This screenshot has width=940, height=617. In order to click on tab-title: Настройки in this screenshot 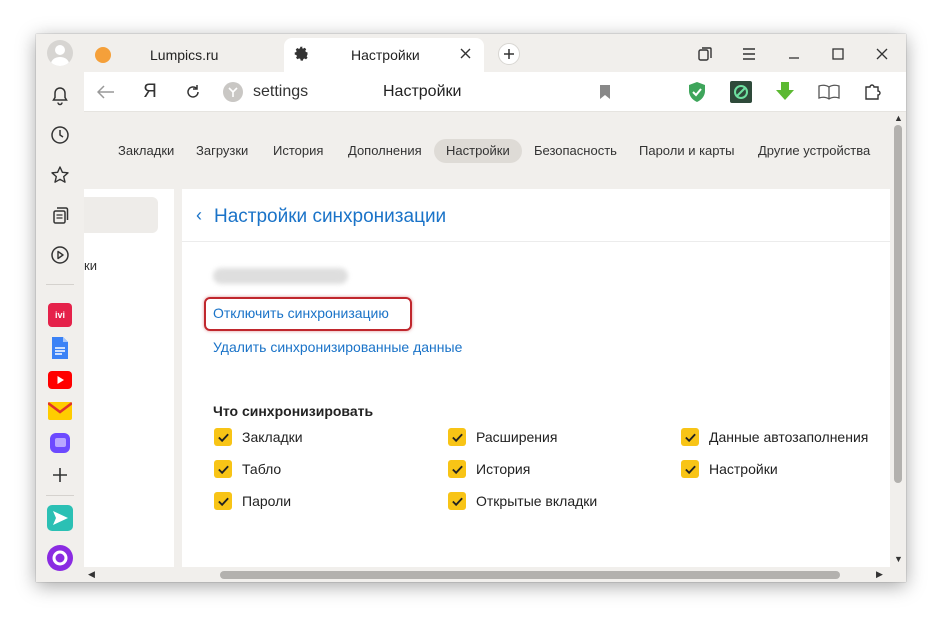, I will do `click(385, 55)`.